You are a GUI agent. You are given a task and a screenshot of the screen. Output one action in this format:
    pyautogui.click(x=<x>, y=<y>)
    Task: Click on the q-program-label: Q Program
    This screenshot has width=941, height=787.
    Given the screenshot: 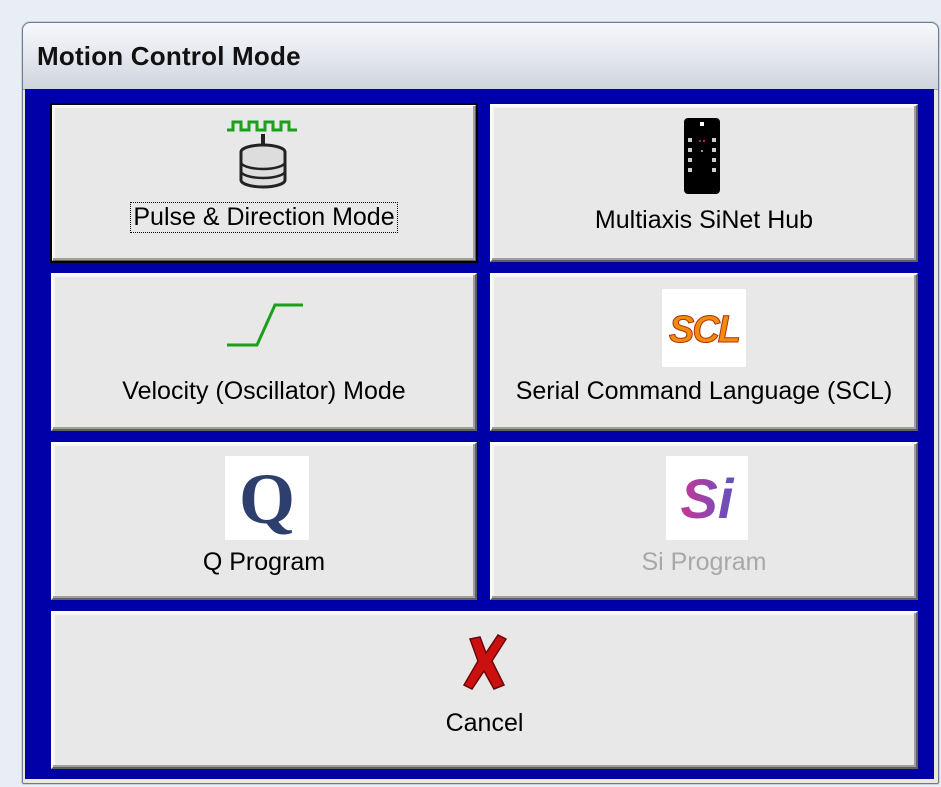 What is the action you would take?
    pyautogui.click(x=264, y=562)
    